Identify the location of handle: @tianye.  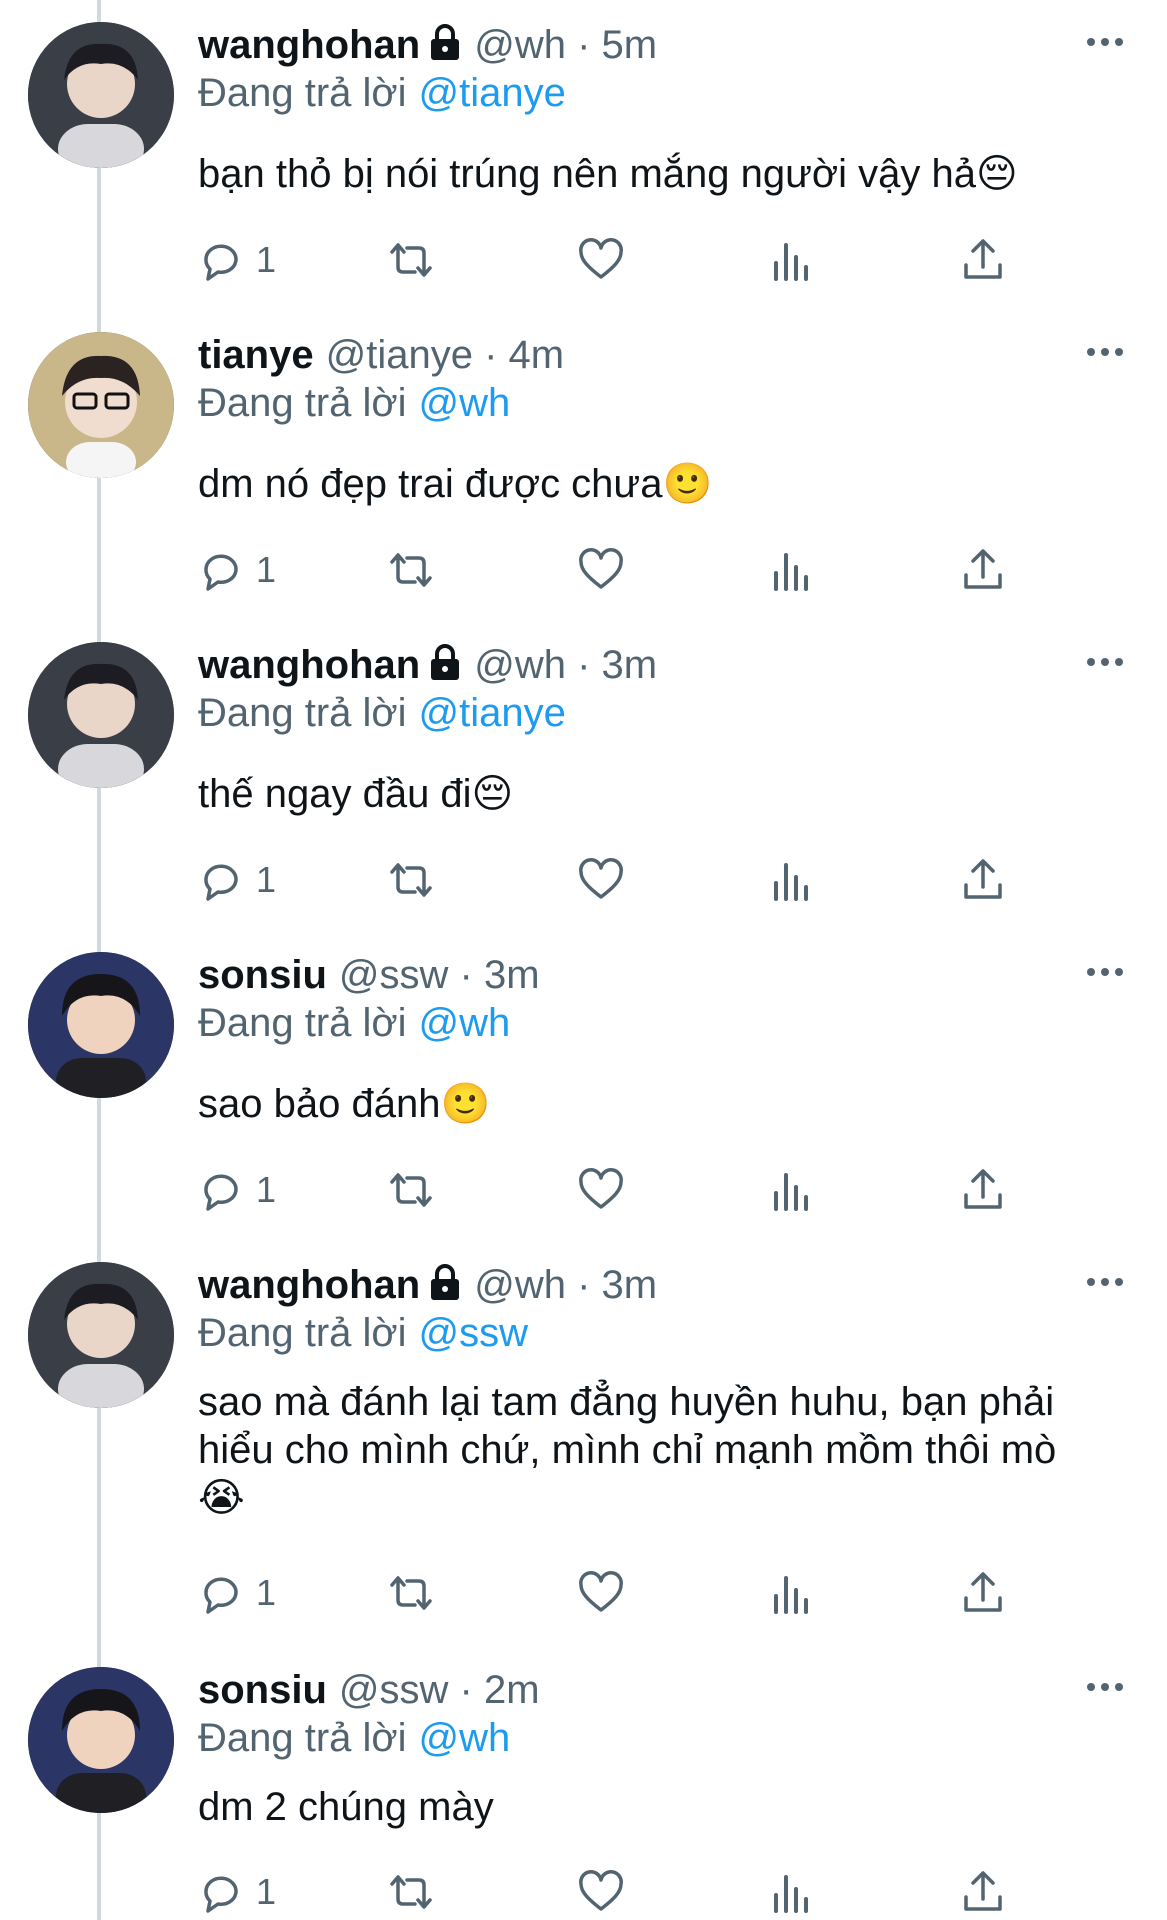
(399, 355).